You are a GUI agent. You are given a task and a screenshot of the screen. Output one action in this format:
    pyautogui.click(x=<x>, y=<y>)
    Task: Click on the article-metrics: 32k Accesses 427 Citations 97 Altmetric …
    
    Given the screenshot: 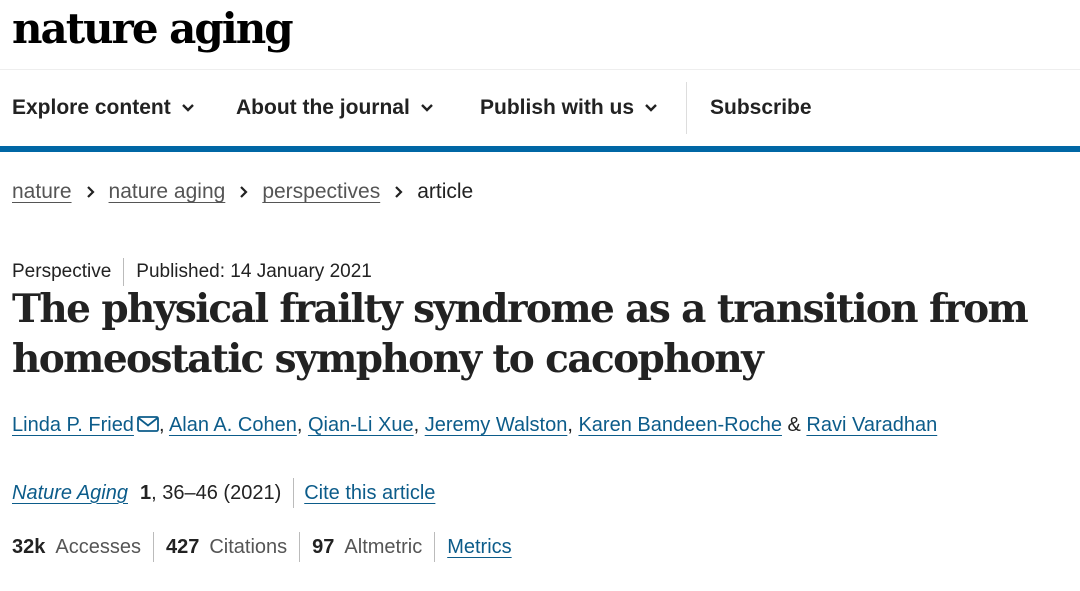 What is the action you would take?
    pyautogui.click(x=262, y=547)
    